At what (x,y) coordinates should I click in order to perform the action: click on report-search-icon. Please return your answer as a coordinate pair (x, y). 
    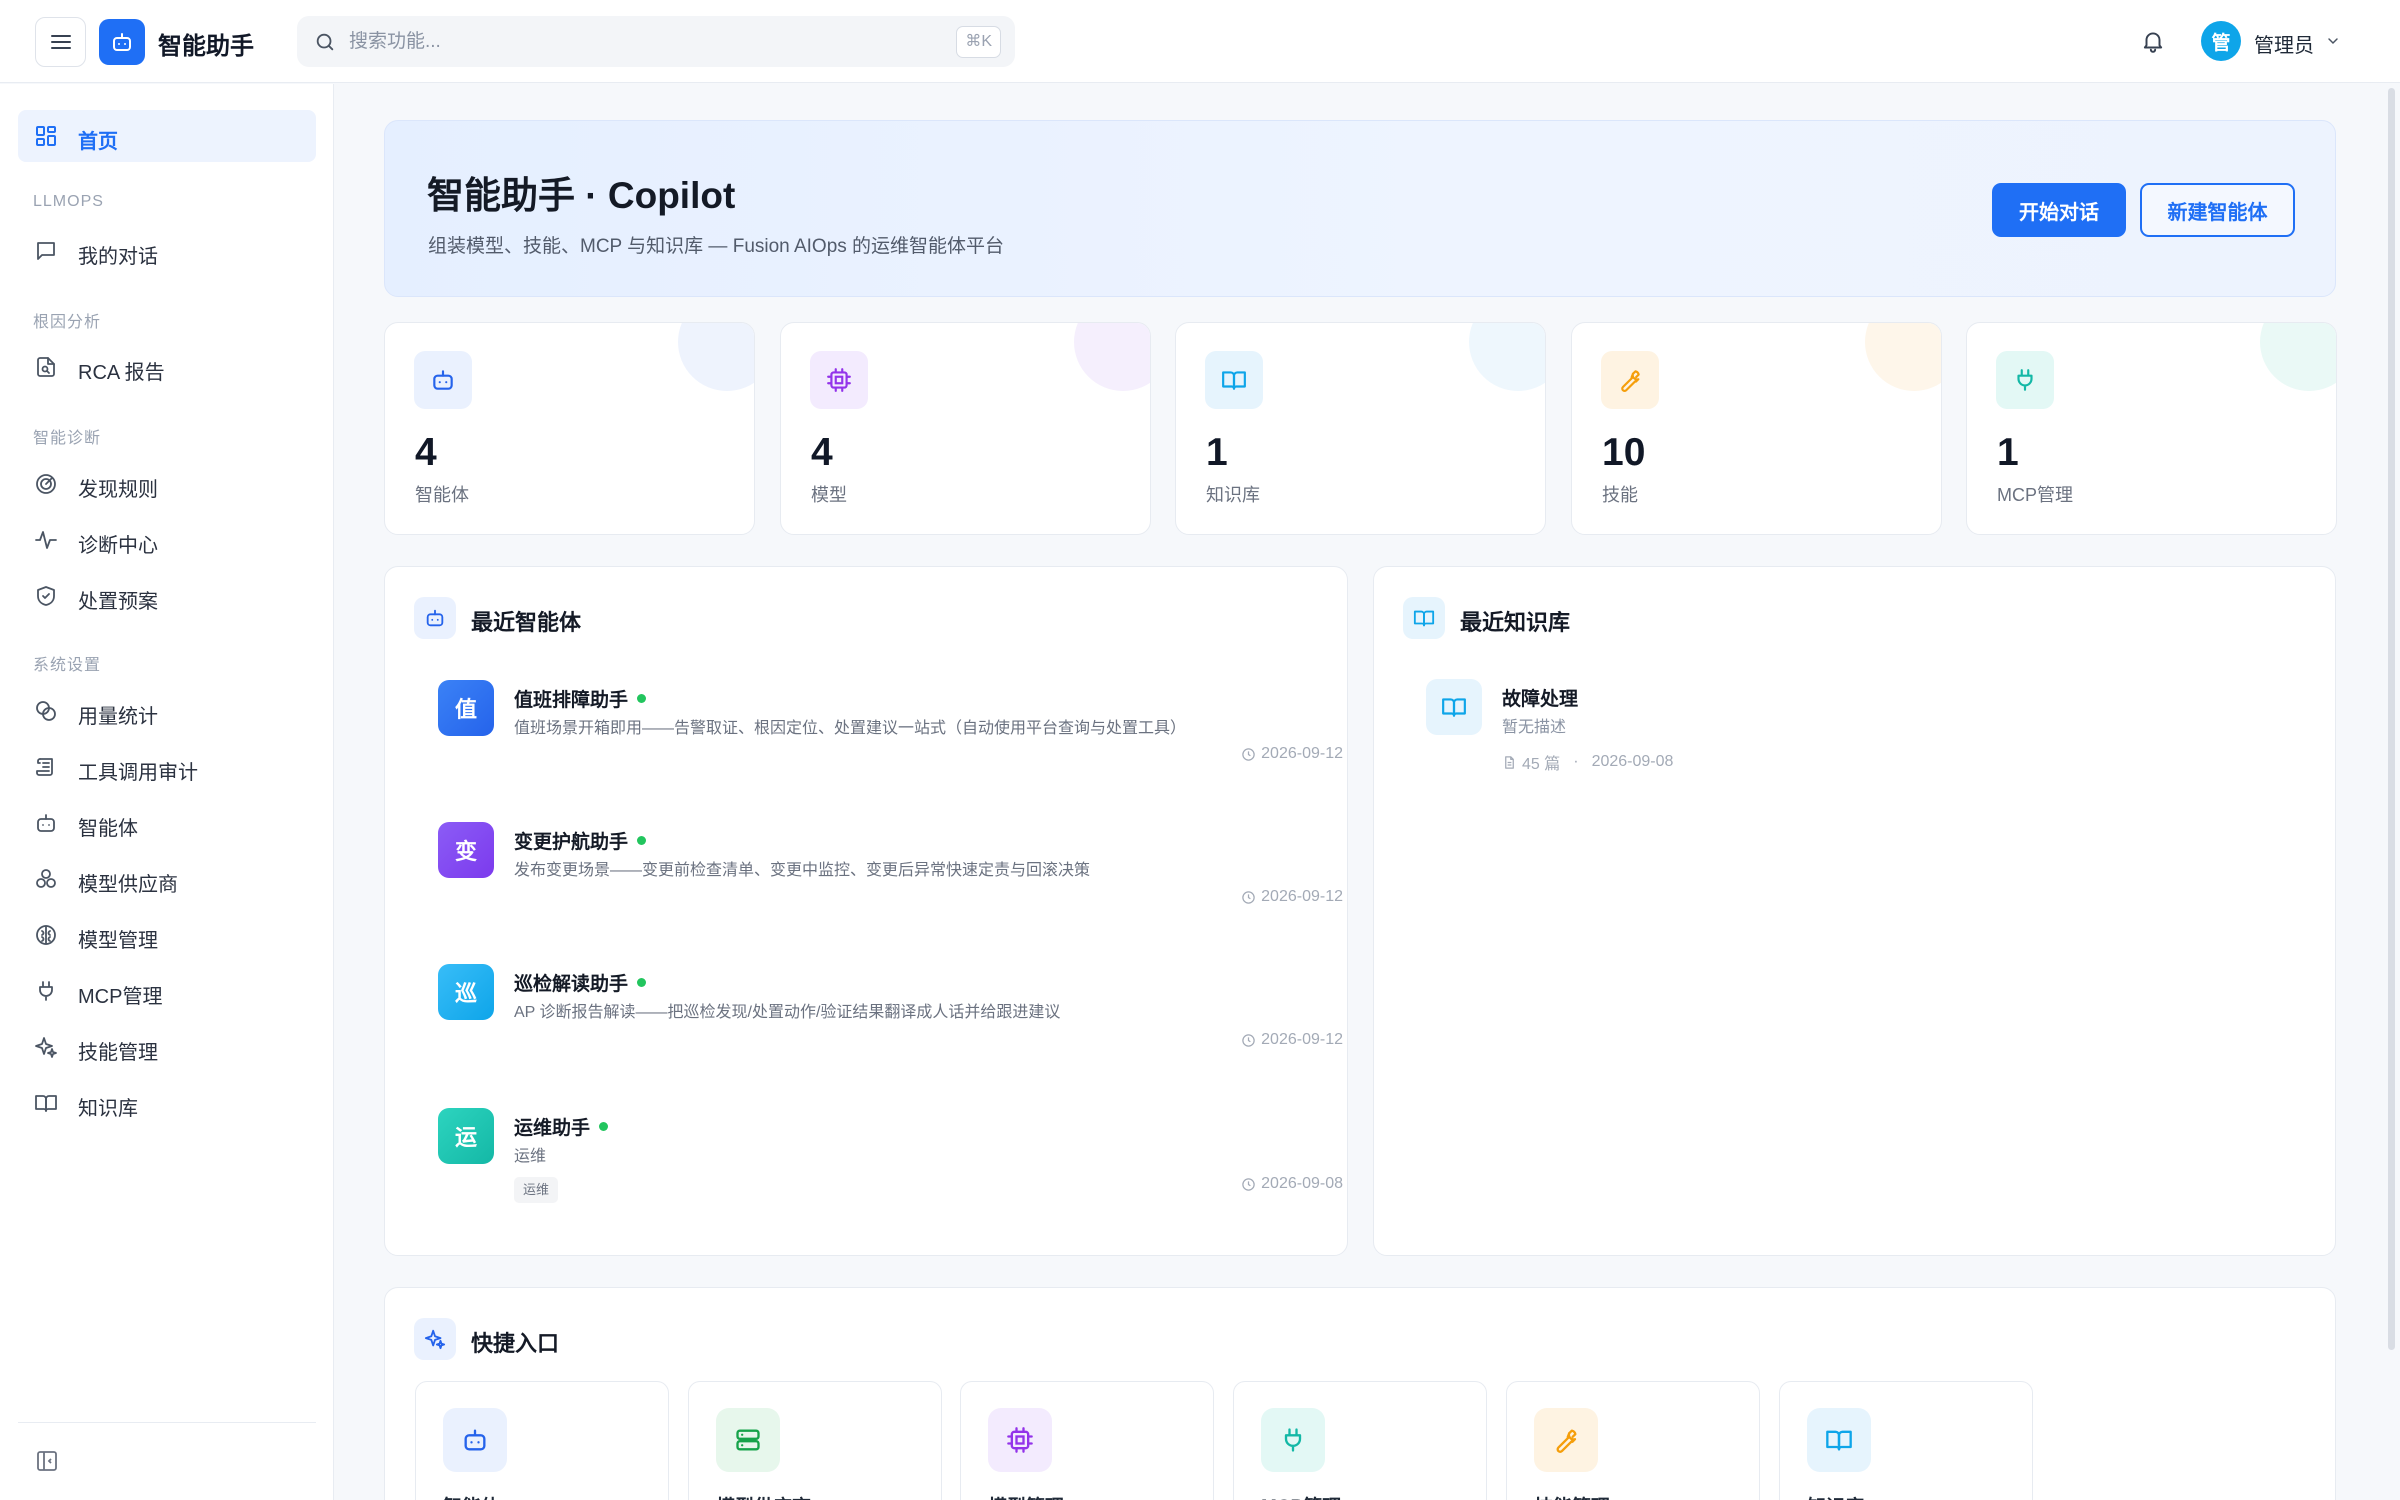
    Looking at the image, I should click on (46, 367).